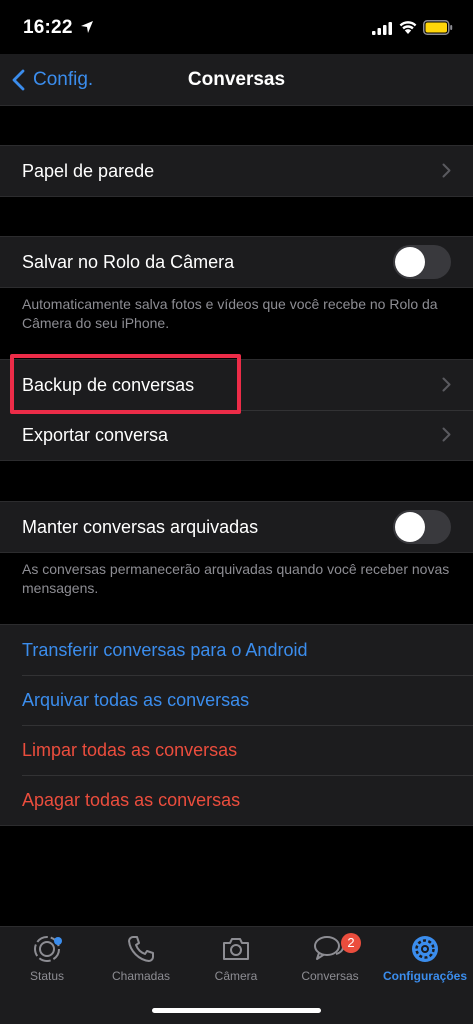 Image resolution: width=473 pixels, height=1024 pixels. I want to click on tab-calls: Chamadas, so click(141, 958).